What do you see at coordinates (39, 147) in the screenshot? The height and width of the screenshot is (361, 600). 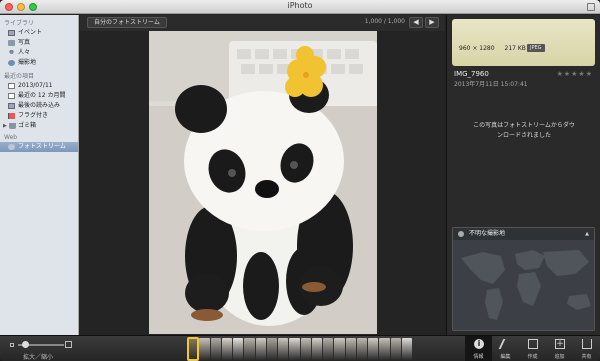 I see `sidebar-item-photostream: フォトストリーム` at bounding box center [39, 147].